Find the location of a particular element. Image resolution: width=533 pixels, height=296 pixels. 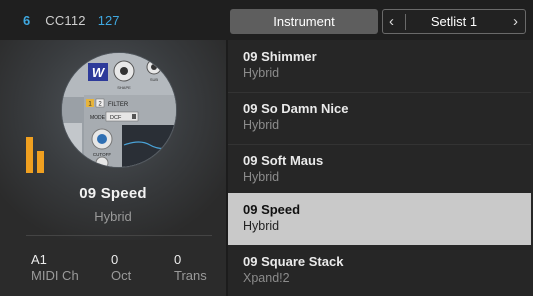

instrument-artwork: W SHAPE SUB 1 2 FILTER MODE DCF CUTOFF is located at coordinates (119, 110).